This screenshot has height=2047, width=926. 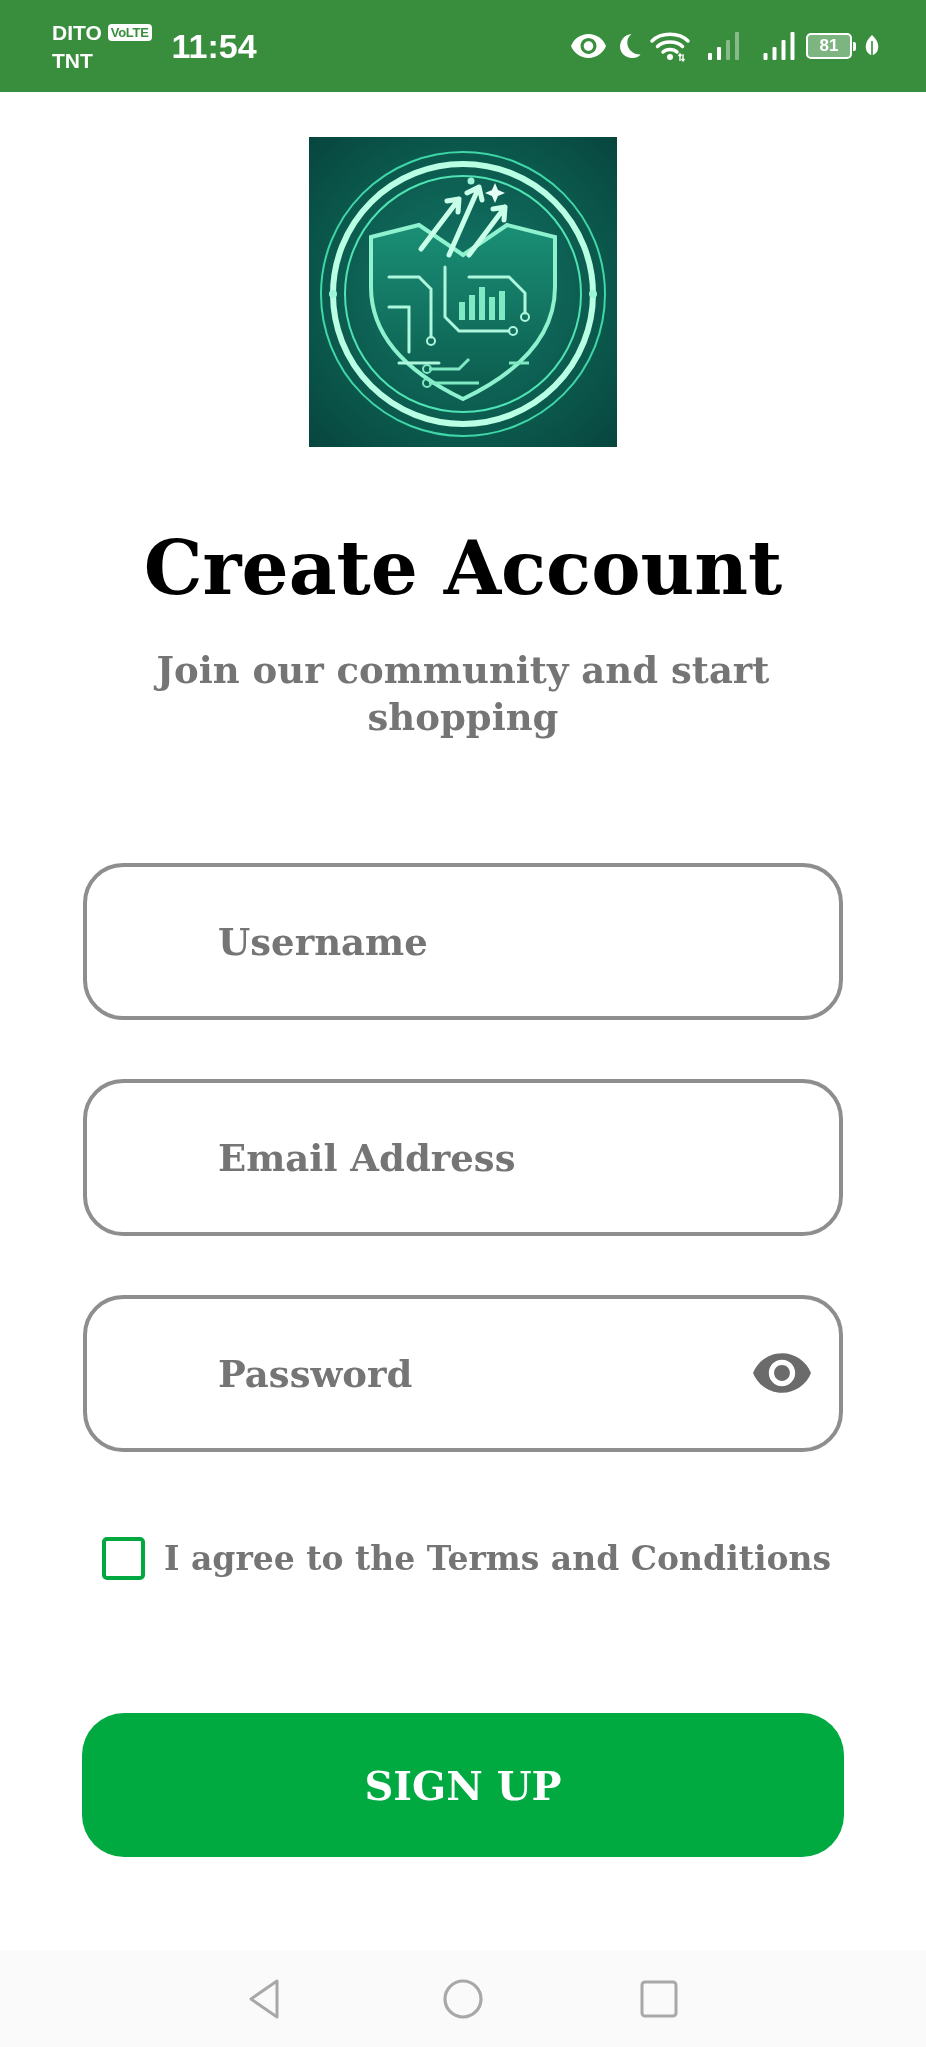 What do you see at coordinates (831, 46) in the screenshot?
I see `battery-indicator: 81` at bounding box center [831, 46].